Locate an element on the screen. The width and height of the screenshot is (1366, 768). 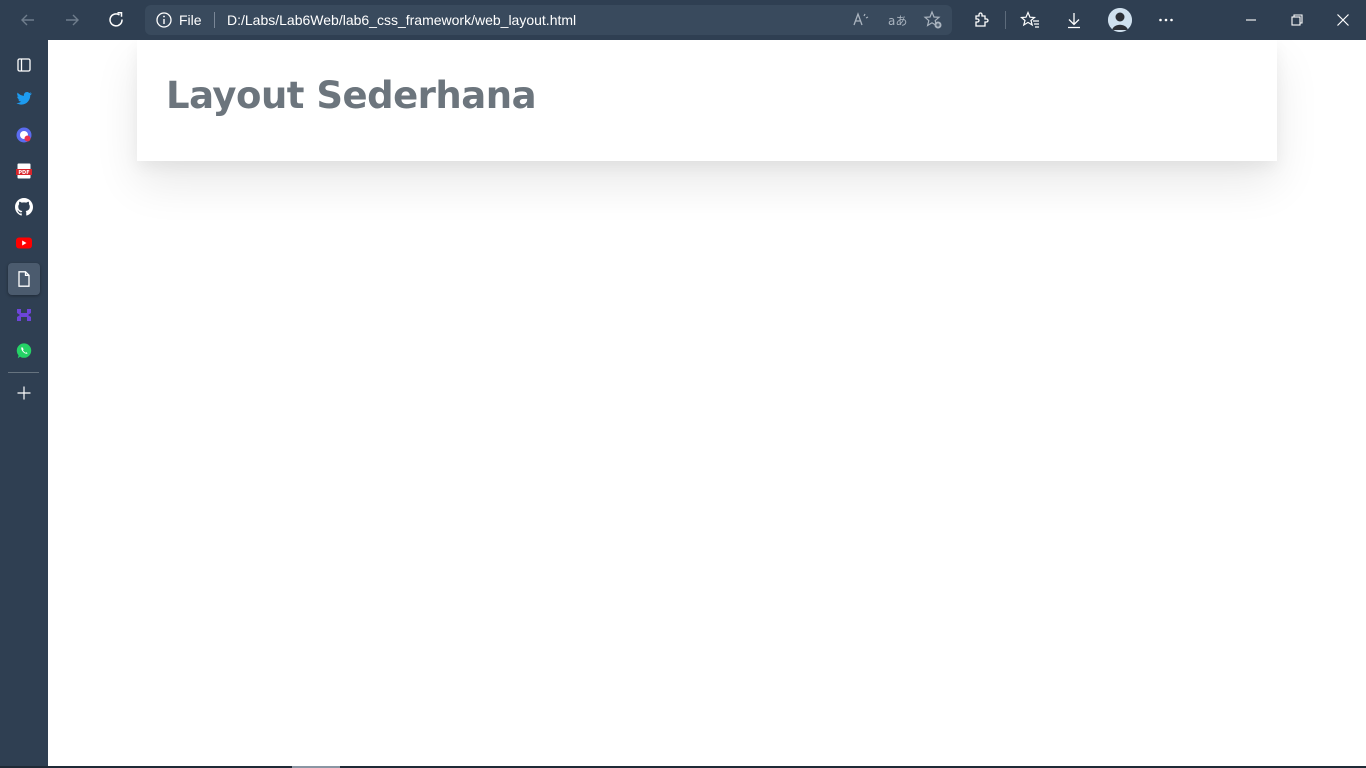
toolbar-divider is located at coordinates (1005, 20).